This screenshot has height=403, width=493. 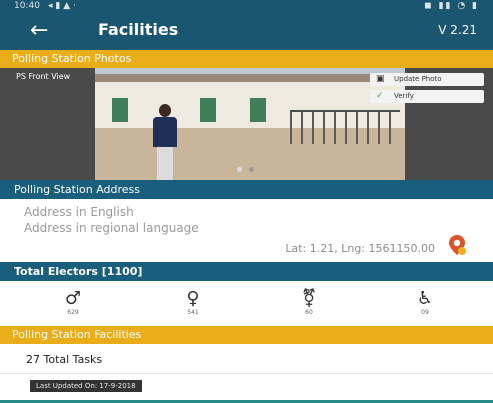 I want to click on photos-section-header: Polling Station Photos, so click(x=246, y=59).